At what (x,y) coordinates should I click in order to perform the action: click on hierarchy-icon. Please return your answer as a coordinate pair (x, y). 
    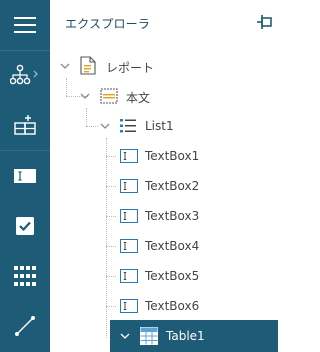
    Looking at the image, I should click on (24, 74).